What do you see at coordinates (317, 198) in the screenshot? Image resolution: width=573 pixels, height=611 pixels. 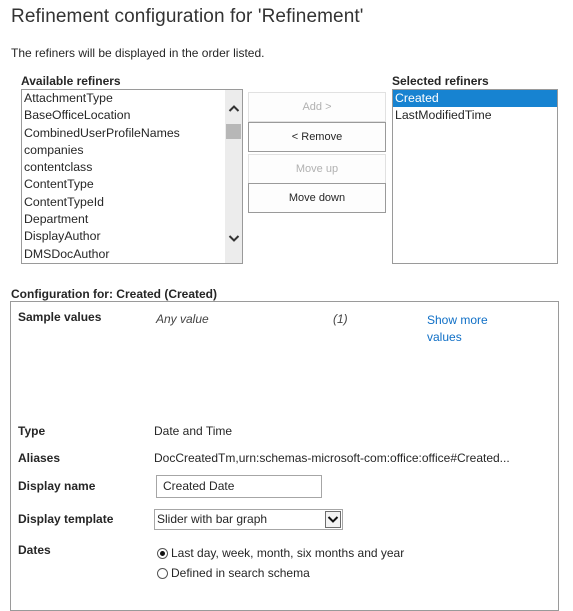 I see `move-down-button: Move down` at bounding box center [317, 198].